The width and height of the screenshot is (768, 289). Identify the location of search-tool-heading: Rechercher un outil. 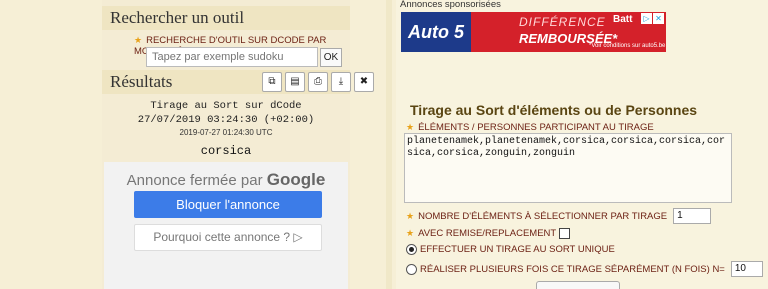
(226, 18).